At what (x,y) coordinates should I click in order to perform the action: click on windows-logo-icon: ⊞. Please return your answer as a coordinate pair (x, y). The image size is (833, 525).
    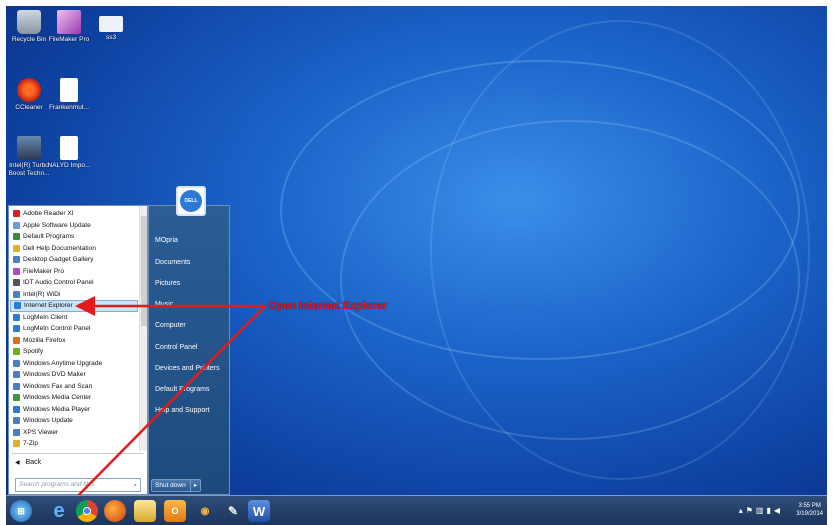
    Looking at the image, I should click on (21, 510).